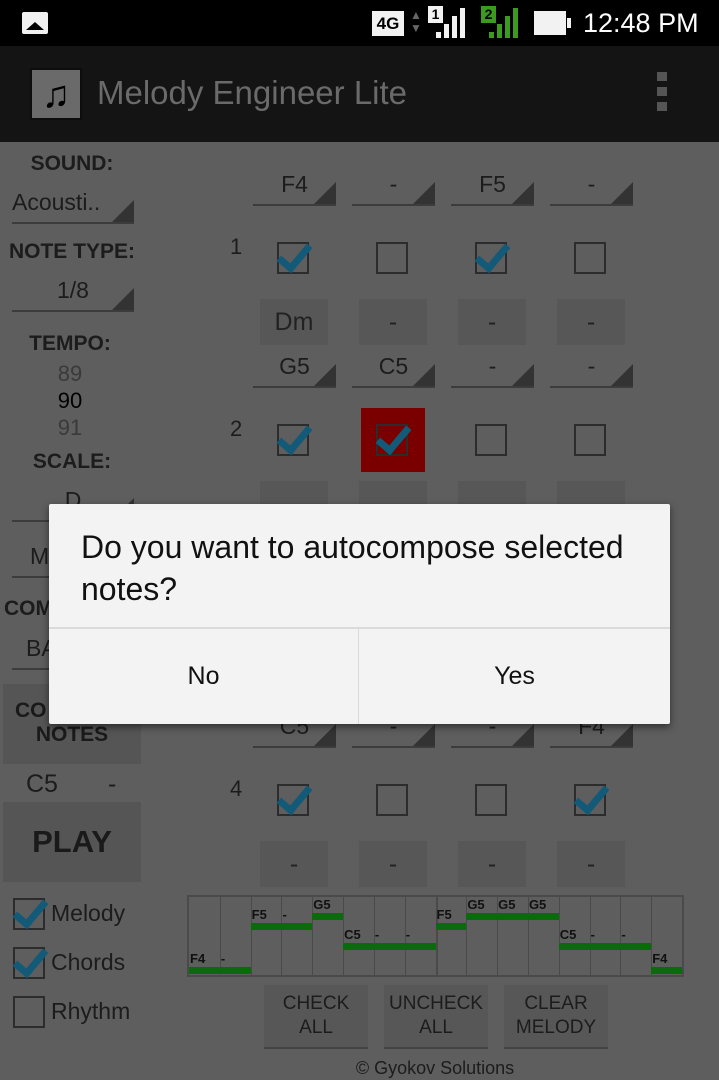 The image size is (719, 1080). What do you see at coordinates (435, 936) in the screenshot?
I see `piano-roll: F4- F5- G5 C5- - F5 G5 G5 G5 C5- - F4` at bounding box center [435, 936].